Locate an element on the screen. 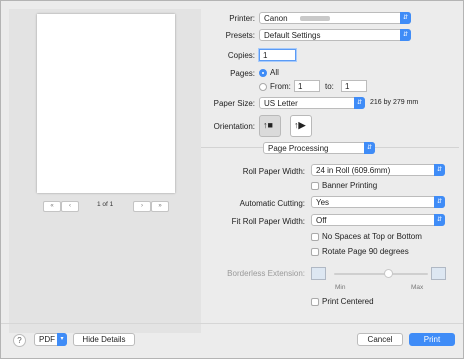 Image resolution: width=464 pixels, height=359 pixels. pages-to-field: 1 is located at coordinates (354, 86).